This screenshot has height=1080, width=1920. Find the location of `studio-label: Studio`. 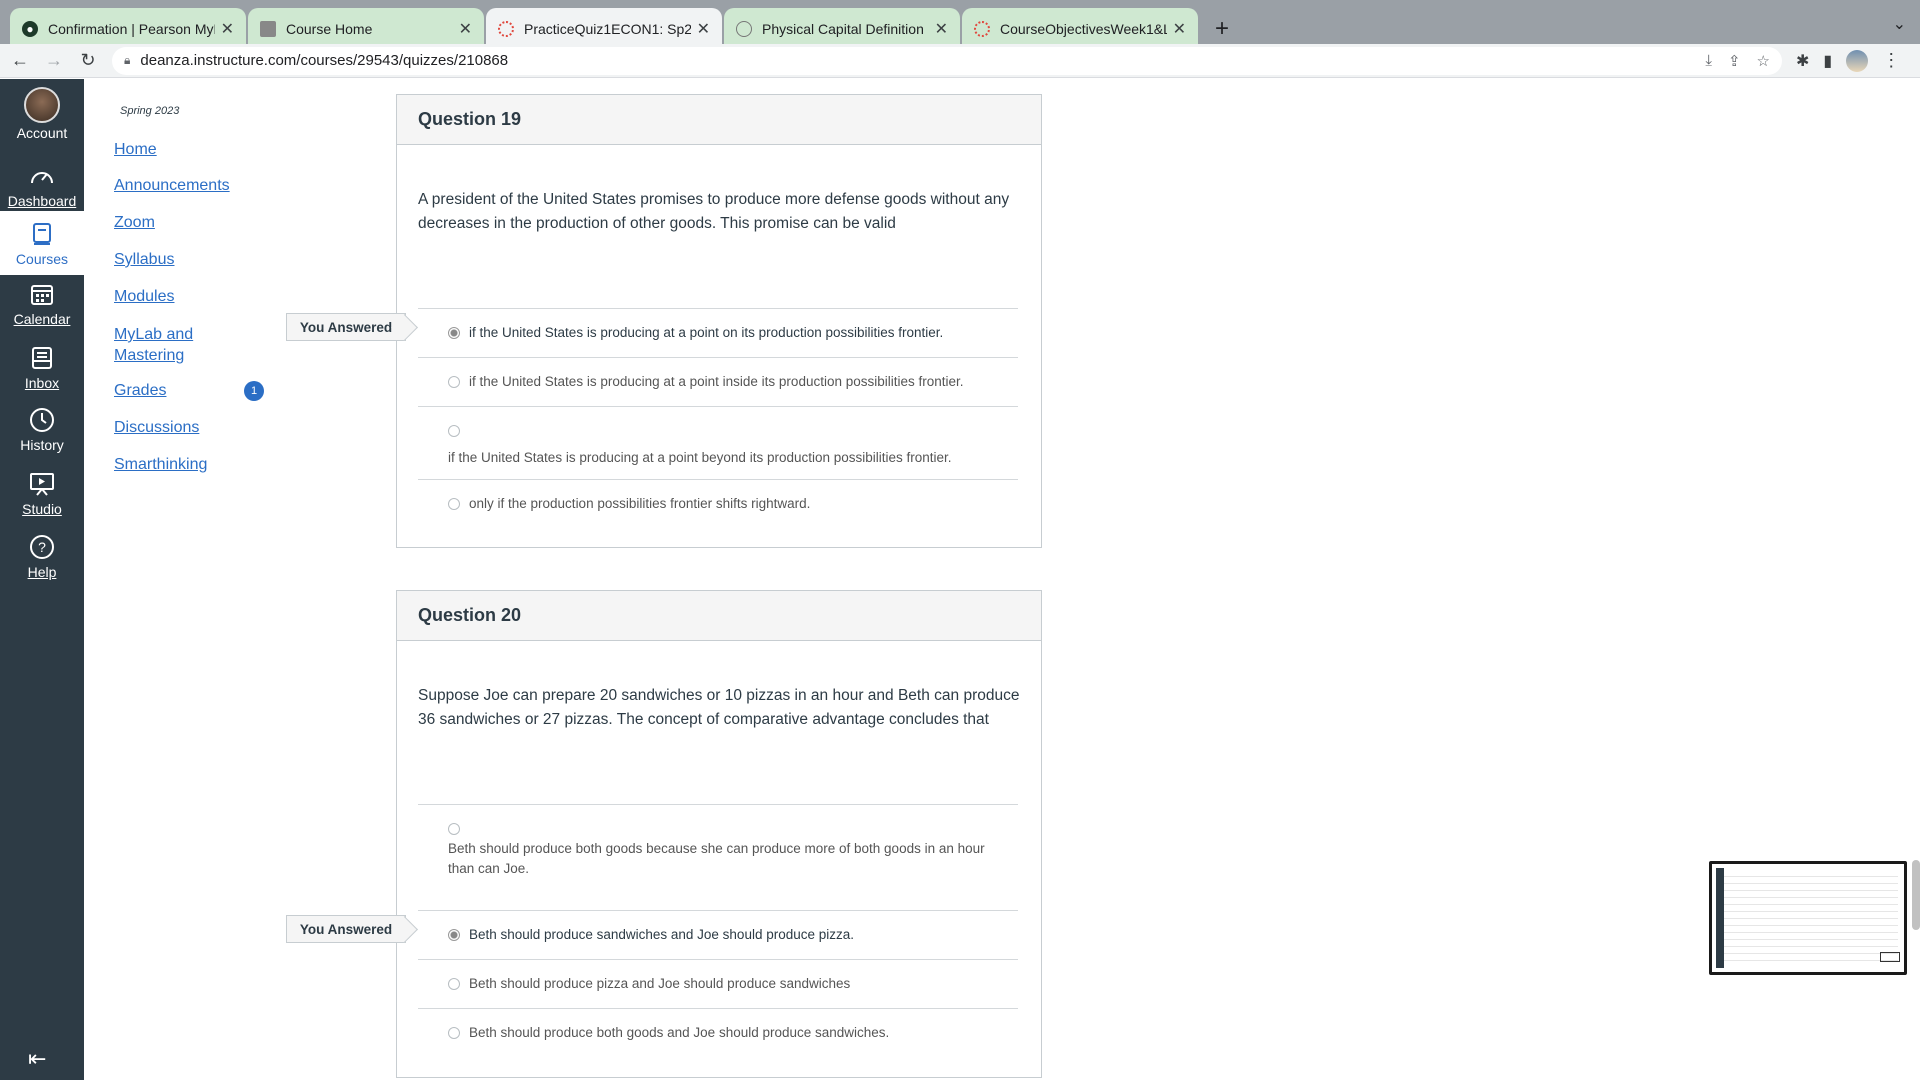

studio-label: Studio is located at coordinates (42, 509).